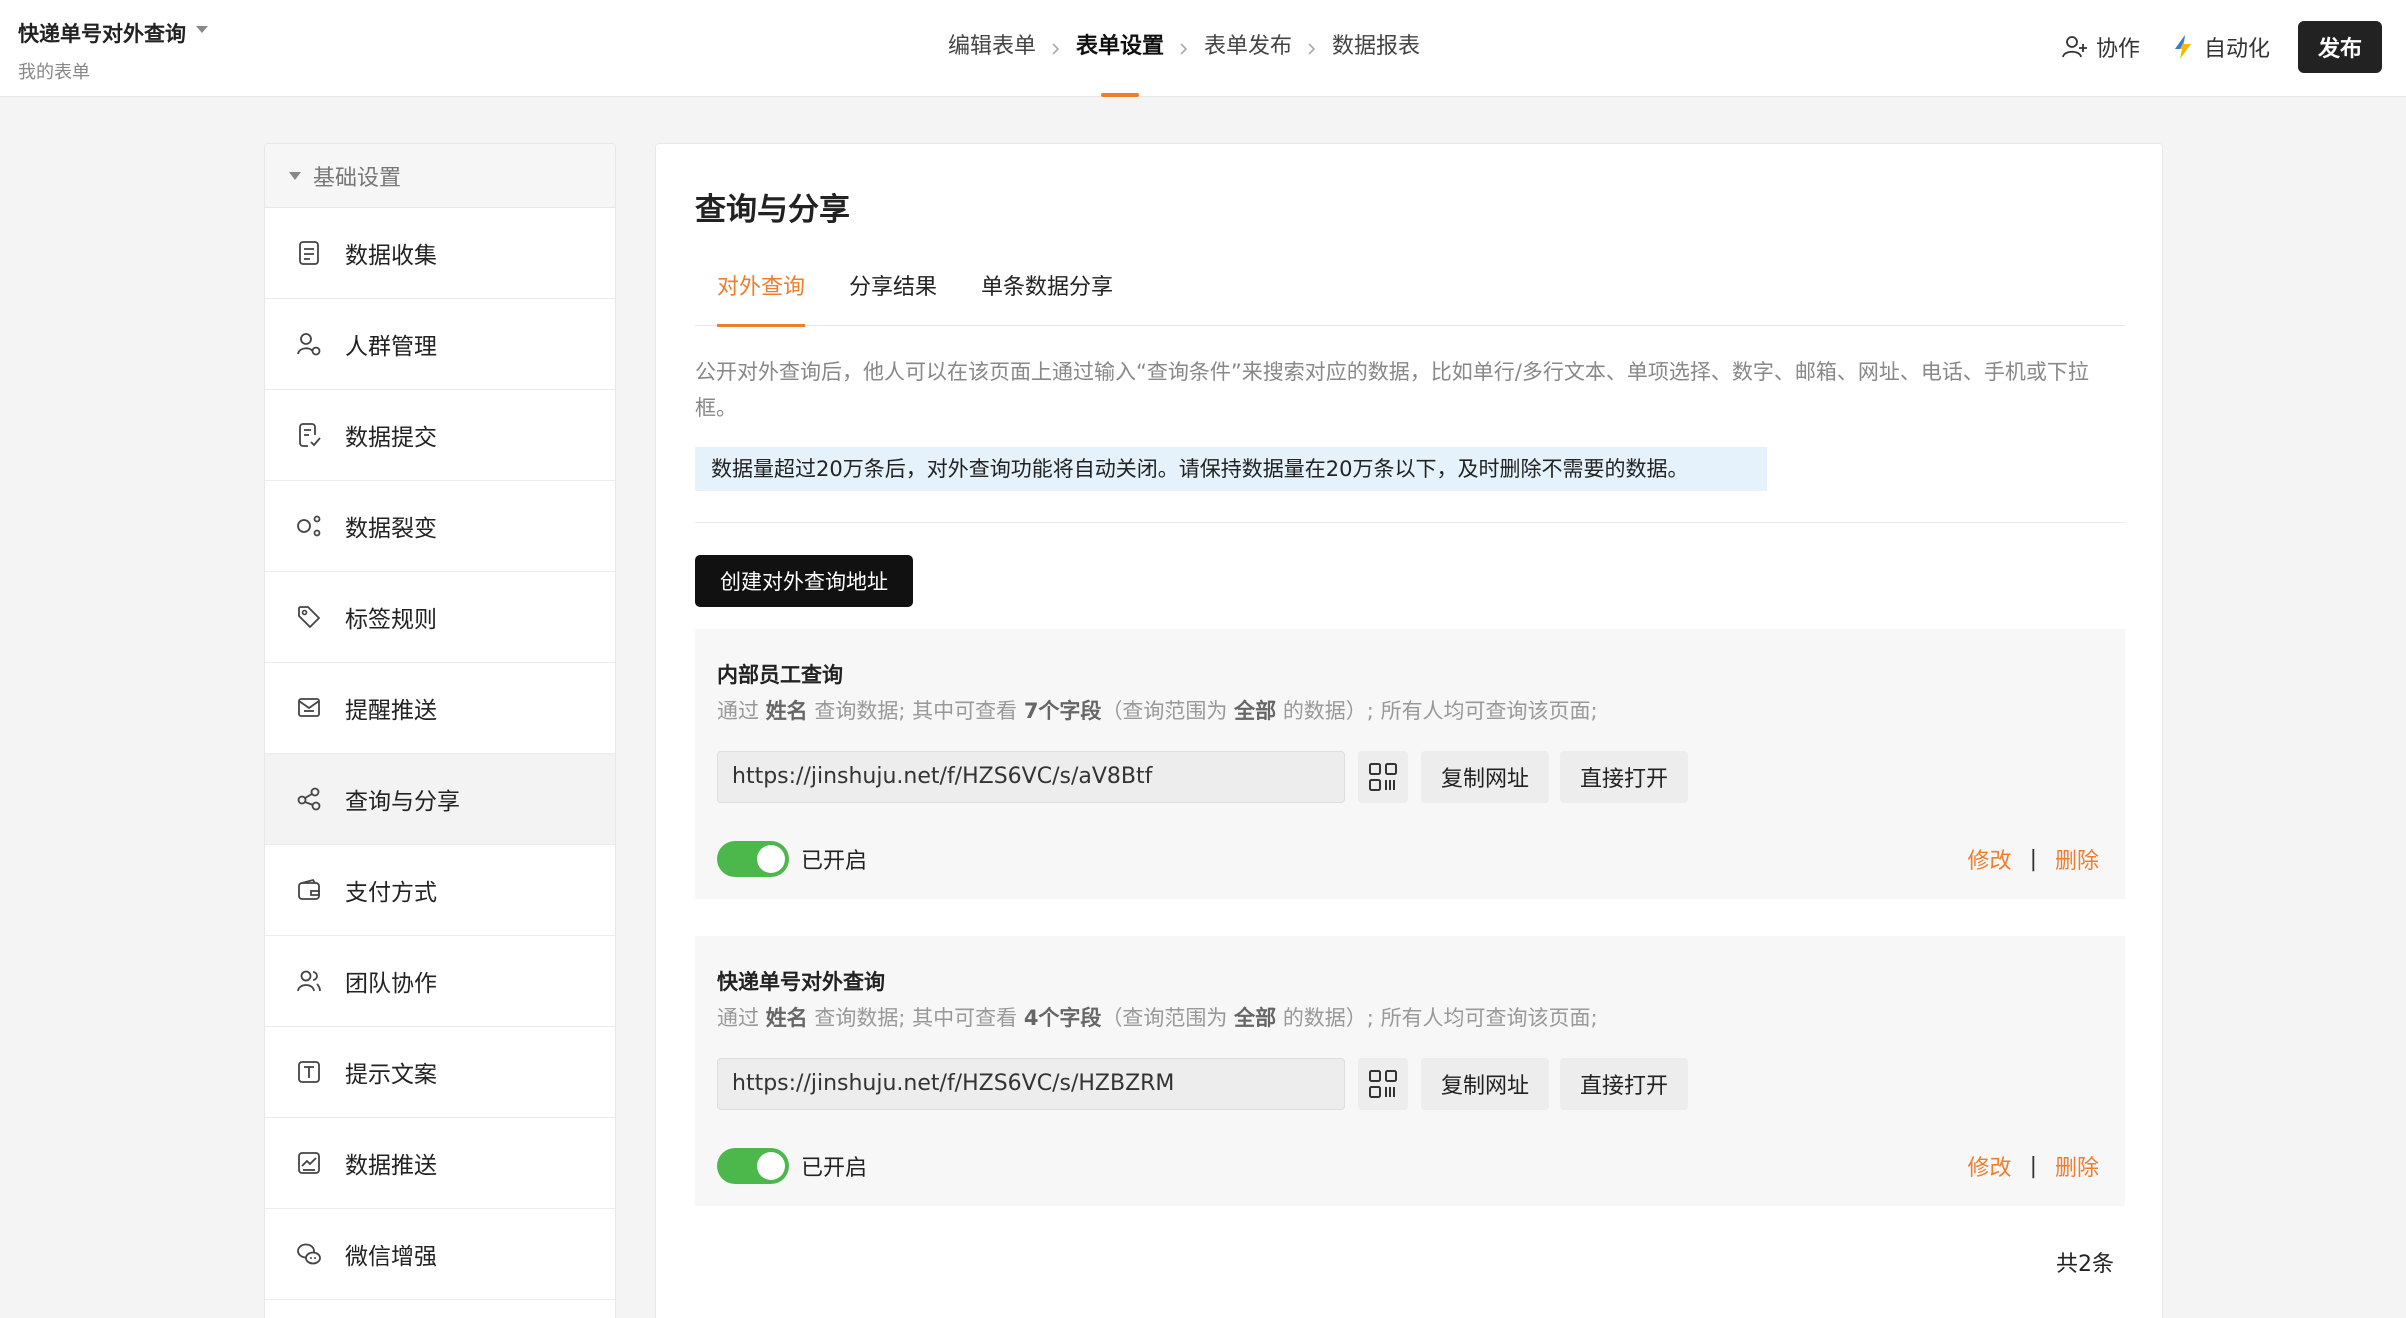 This screenshot has width=2406, height=1318. I want to click on chart-push-icon, so click(309, 1163).